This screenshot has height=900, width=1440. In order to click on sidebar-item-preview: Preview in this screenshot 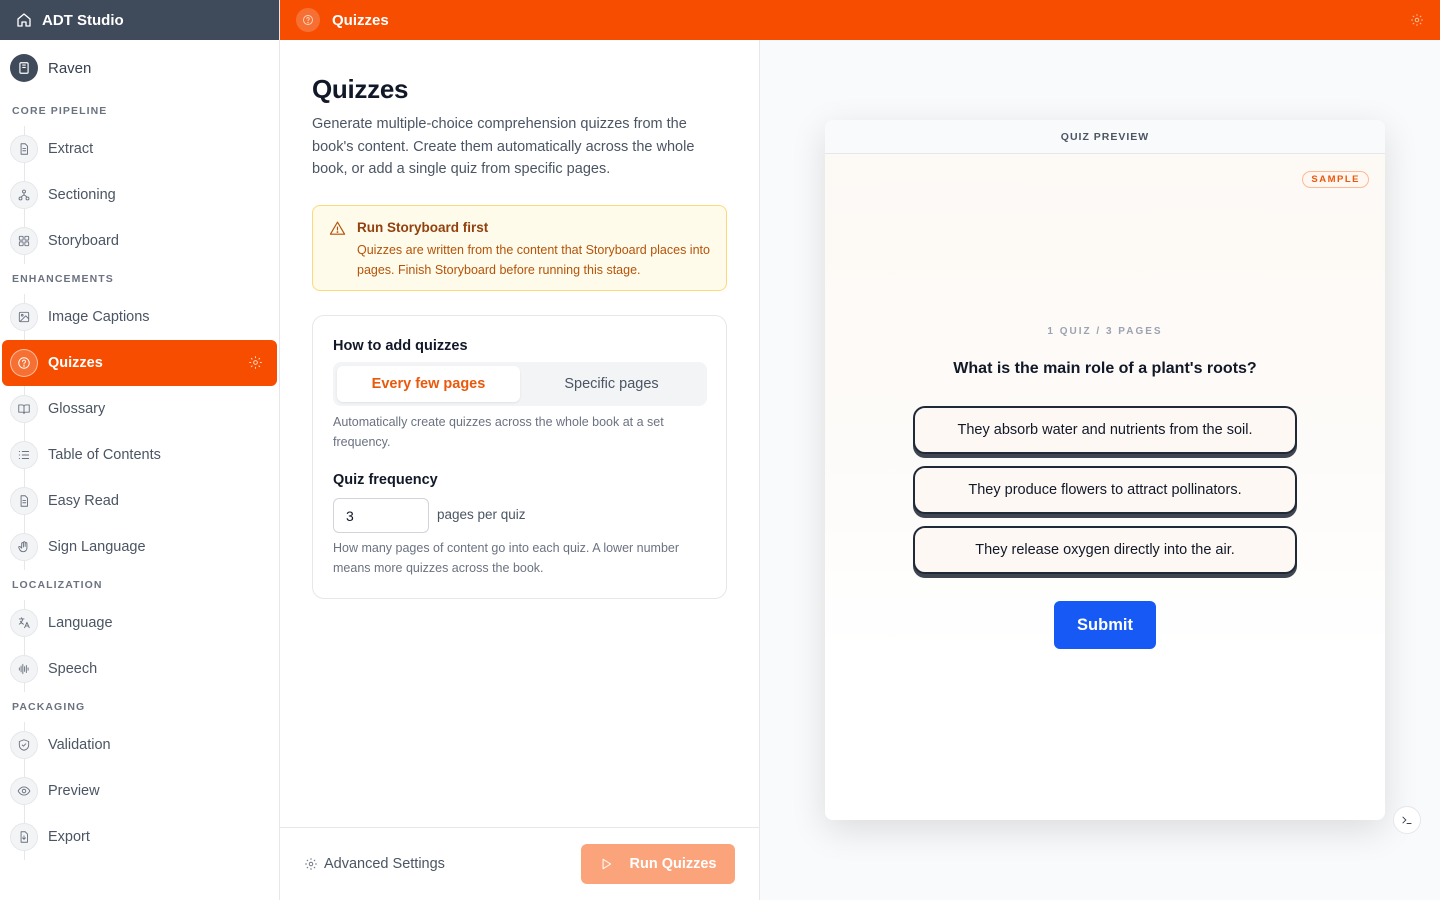, I will do `click(139, 791)`.